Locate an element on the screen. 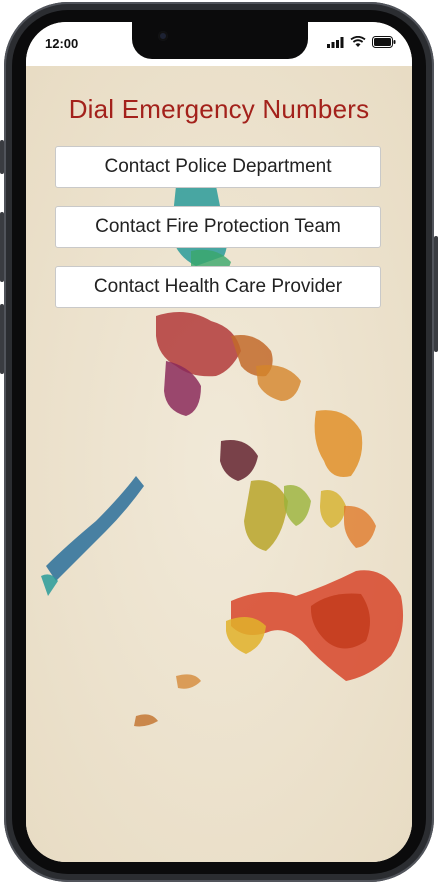 This screenshot has width=438, height=884. status-bar: 12:00 is located at coordinates (219, 44).